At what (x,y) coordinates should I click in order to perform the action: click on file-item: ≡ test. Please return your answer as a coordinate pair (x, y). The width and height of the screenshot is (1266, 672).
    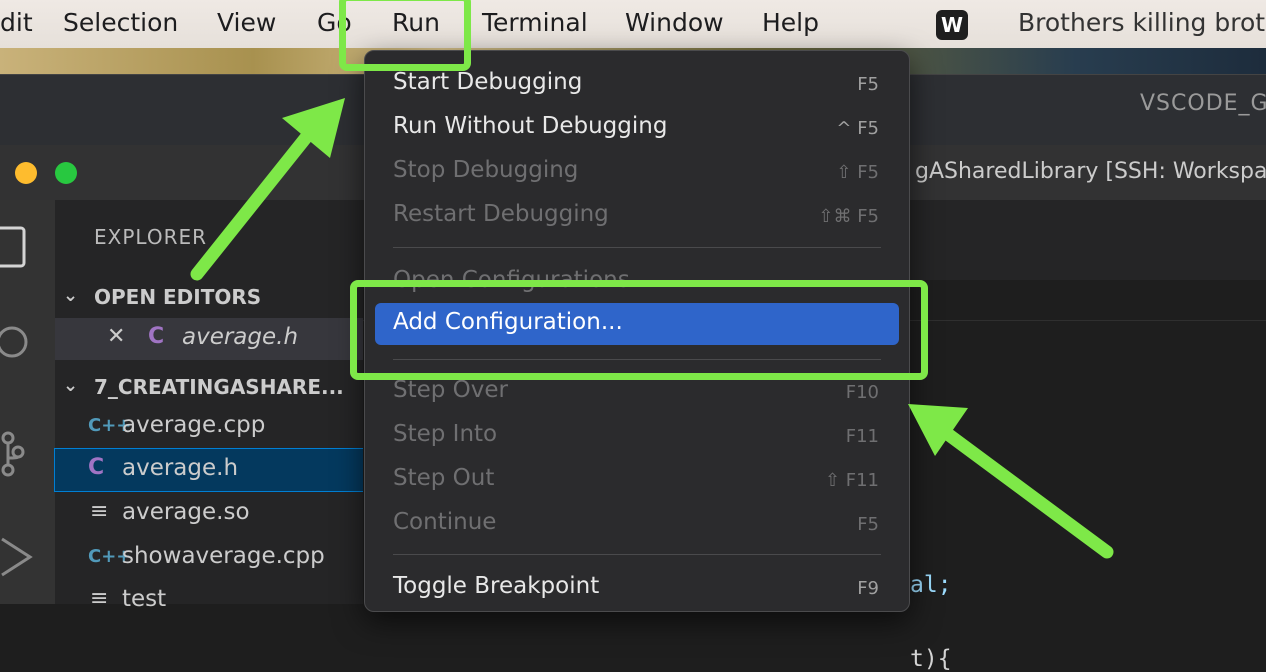
    Looking at the image, I should click on (209, 601).